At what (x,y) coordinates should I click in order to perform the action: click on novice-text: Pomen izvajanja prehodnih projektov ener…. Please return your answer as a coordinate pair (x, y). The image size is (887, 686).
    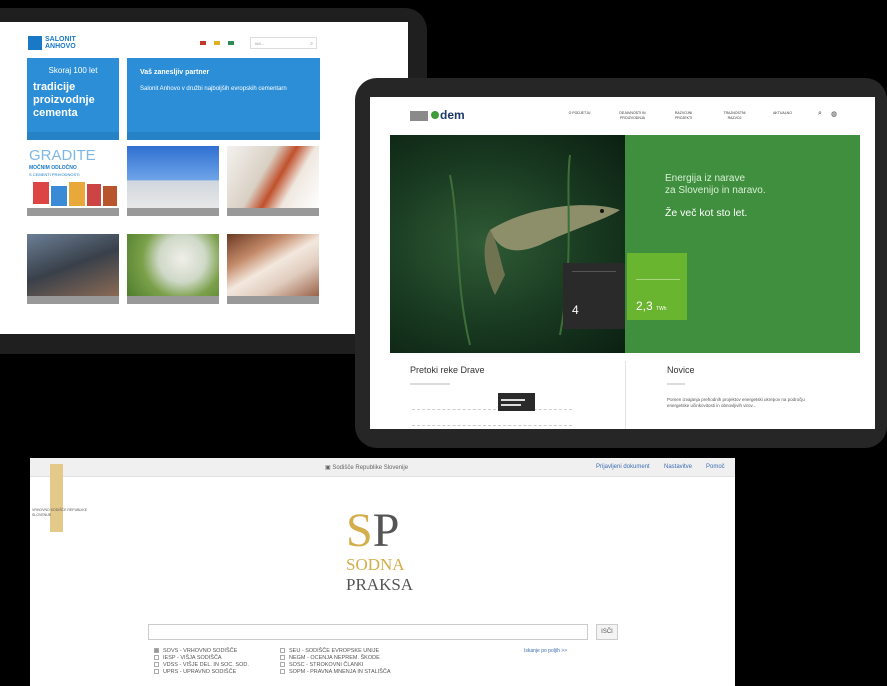
    Looking at the image, I should click on (737, 402).